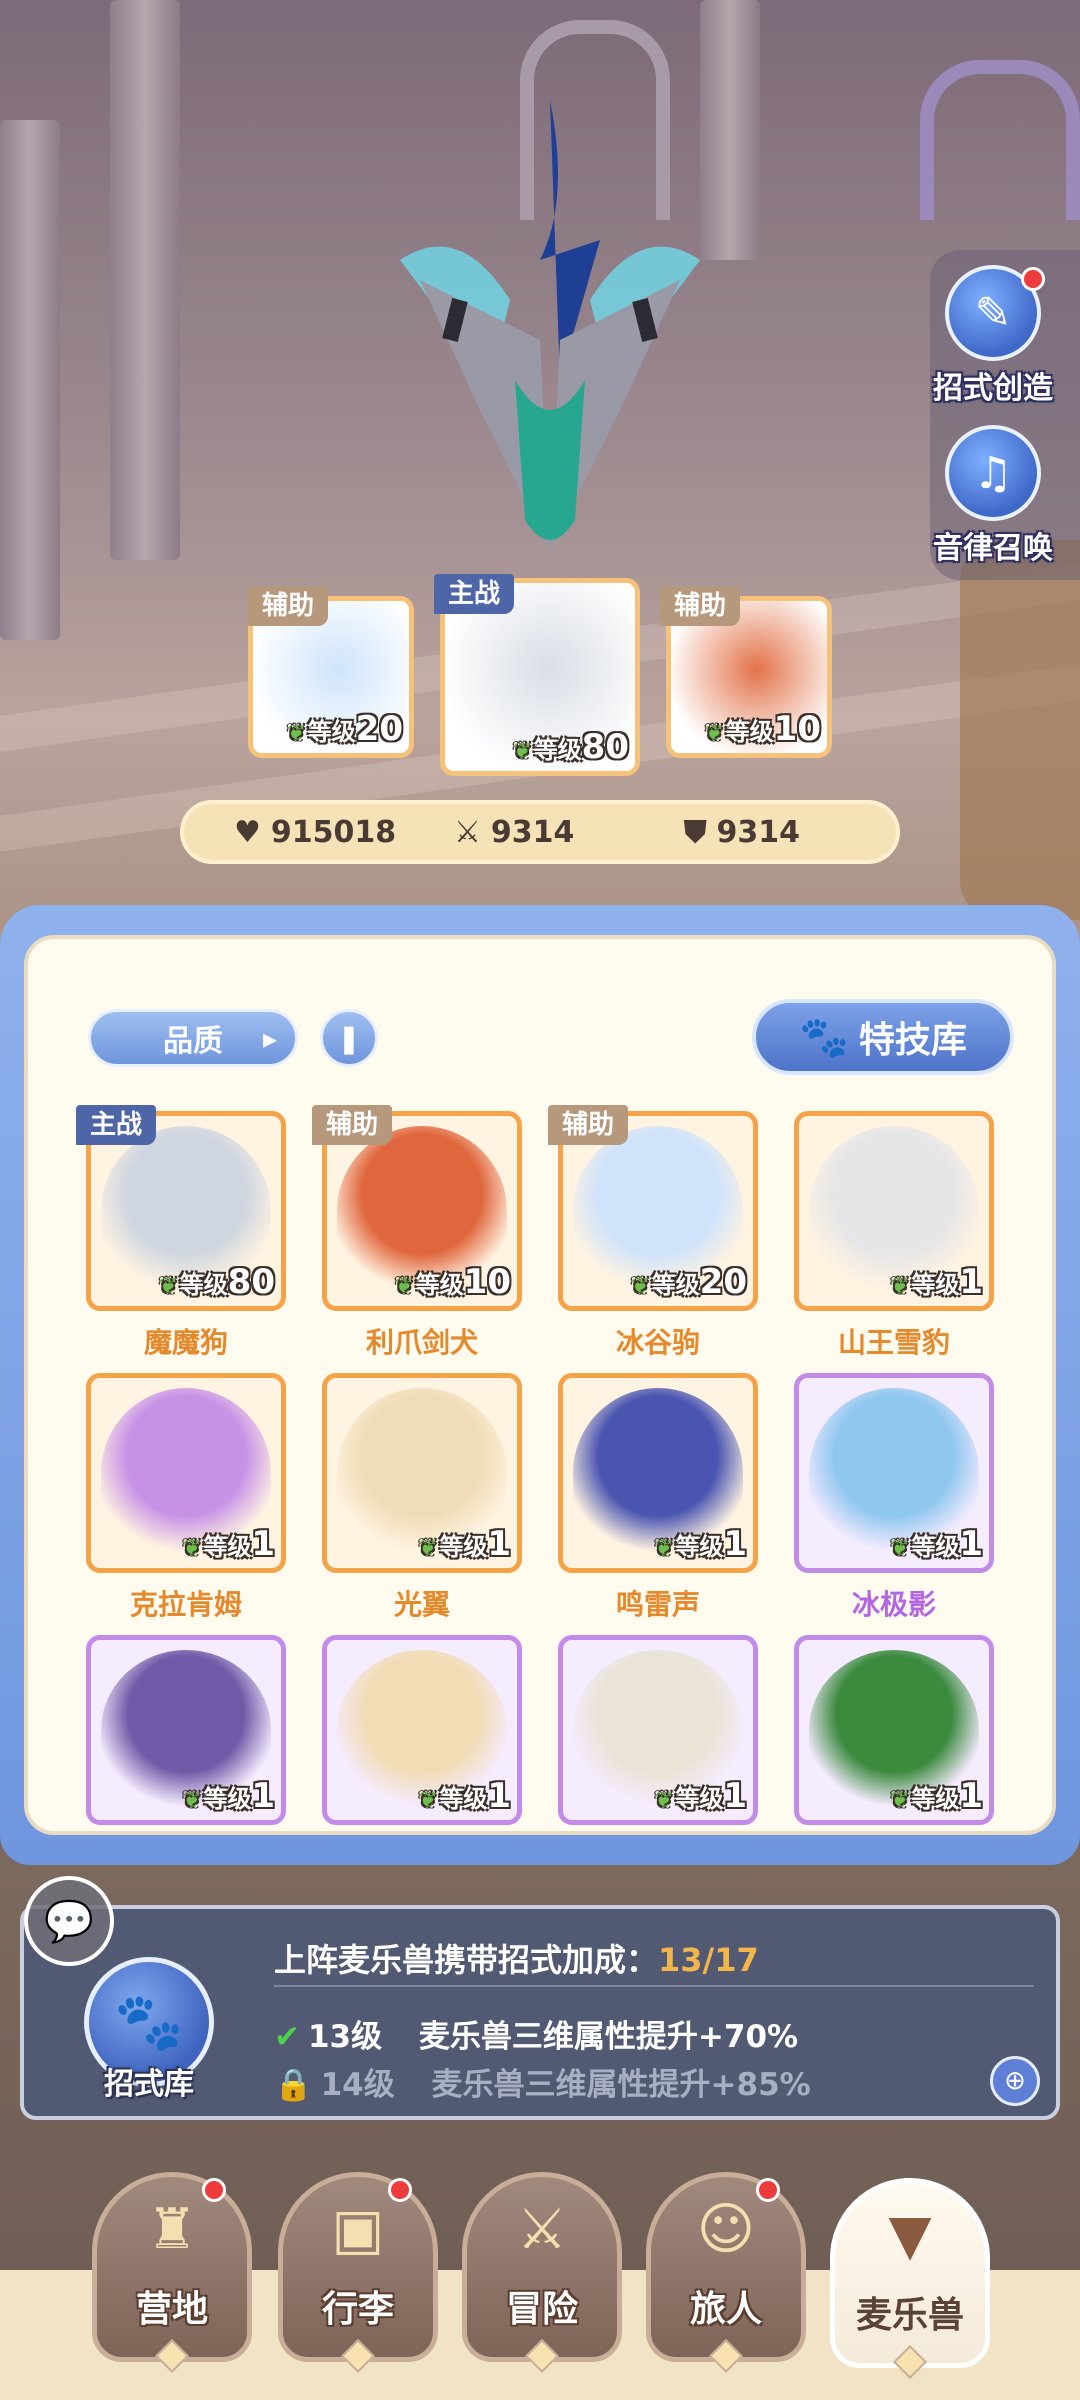 Image resolution: width=1080 pixels, height=2400 pixels. What do you see at coordinates (993, 336) in the screenshot?
I see `move-creation-button: ✎ 招式创造` at bounding box center [993, 336].